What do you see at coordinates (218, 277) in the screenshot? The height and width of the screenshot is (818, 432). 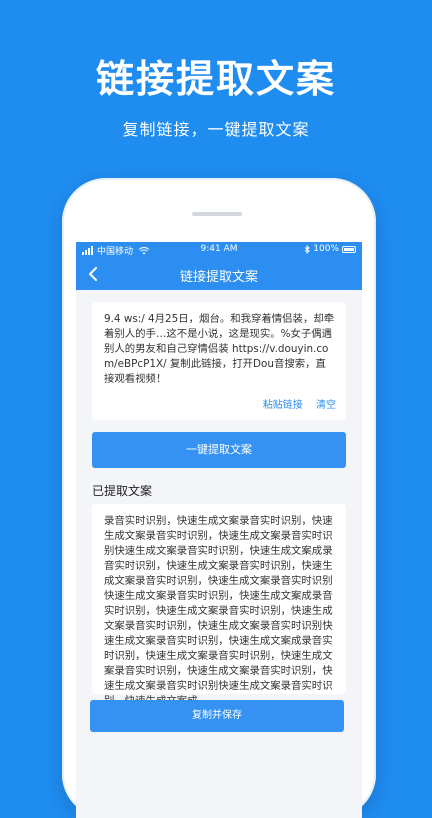 I see `nav-title: 链接提取文案` at bounding box center [218, 277].